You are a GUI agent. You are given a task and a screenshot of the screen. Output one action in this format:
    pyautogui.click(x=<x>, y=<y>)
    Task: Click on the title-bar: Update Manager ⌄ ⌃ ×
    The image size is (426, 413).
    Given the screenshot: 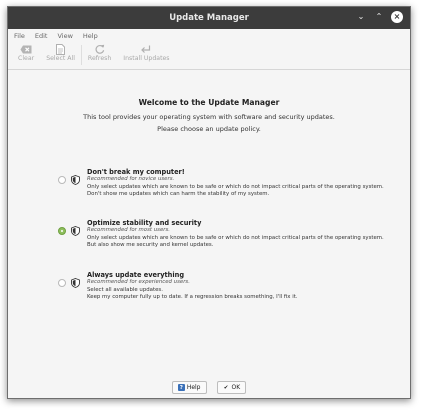 What is the action you would take?
    pyautogui.click(x=209, y=18)
    